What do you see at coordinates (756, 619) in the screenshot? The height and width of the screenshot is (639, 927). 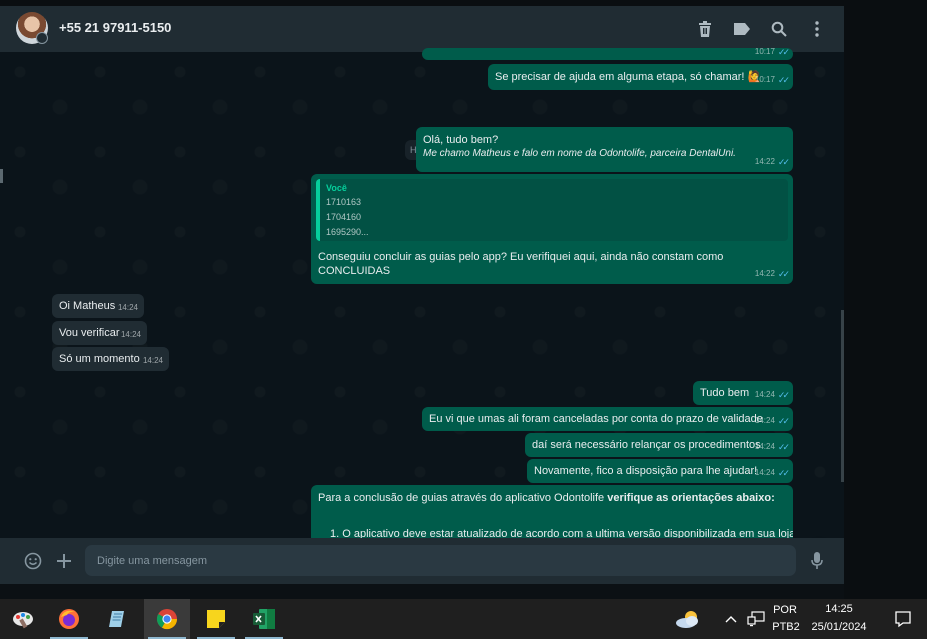 I see `network-icon` at bounding box center [756, 619].